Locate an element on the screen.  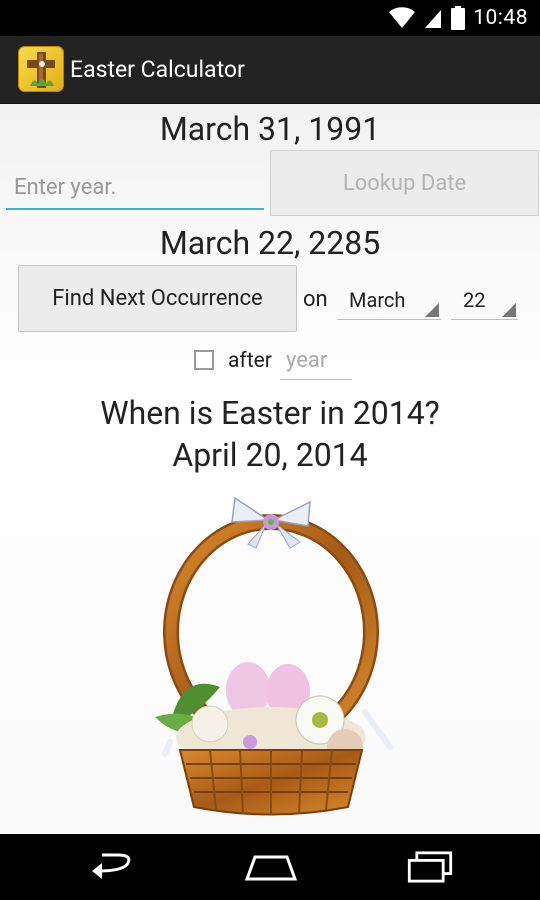
cross-glyph-icon is located at coordinates (41, 70).